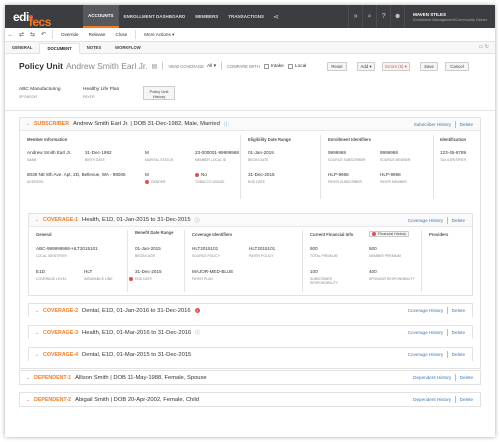 This screenshot has height=442, width=500. What do you see at coordinates (429, 66) in the screenshot?
I see `save-button: Save` at bounding box center [429, 66].